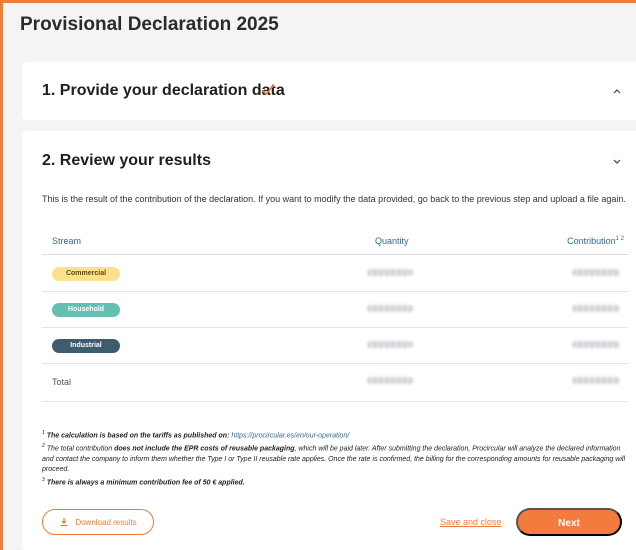 This screenshot has height=550, width=636. I want to click on table-row-total: Total, so click(335, 383).